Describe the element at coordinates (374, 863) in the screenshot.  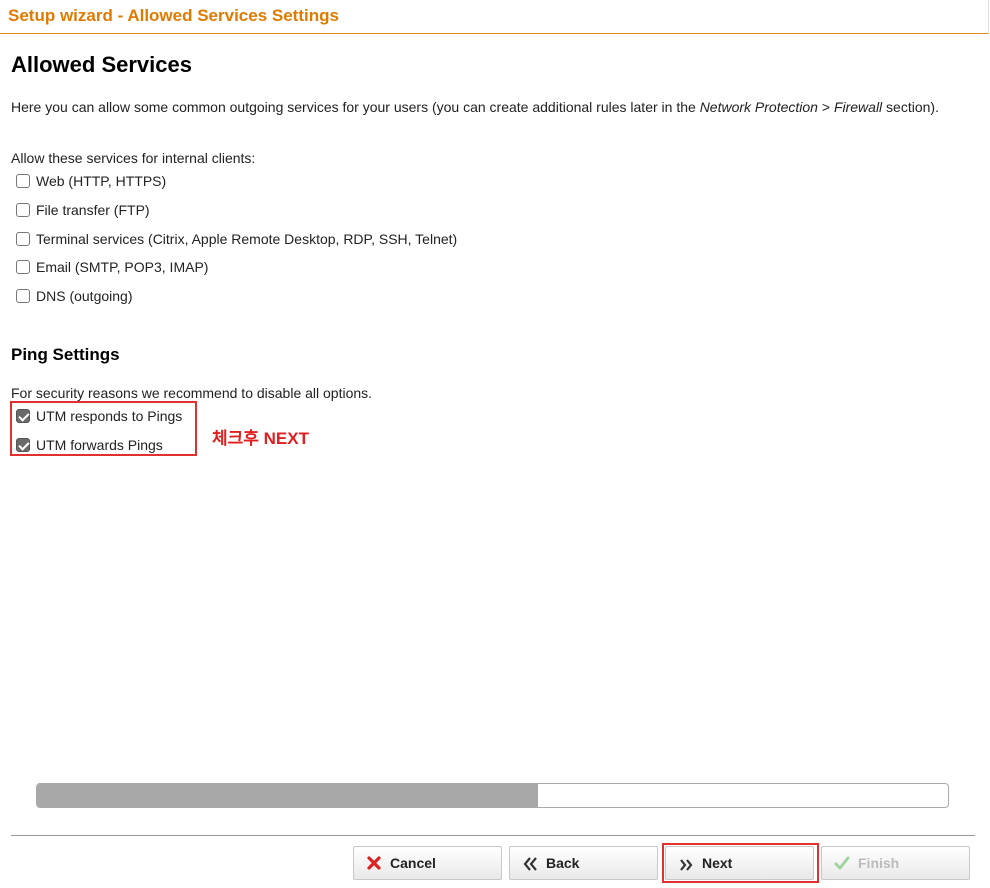
I see `cancel-x-icon` at that location.